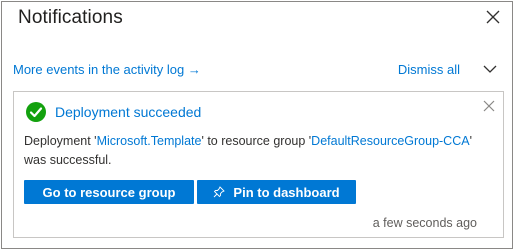 The width and height of the screenshot is (516, 252). What do you see at coordinates (194, 69) in the screenshot?
I see `arrow-right-icon: →` at bounding box center [194, 69].